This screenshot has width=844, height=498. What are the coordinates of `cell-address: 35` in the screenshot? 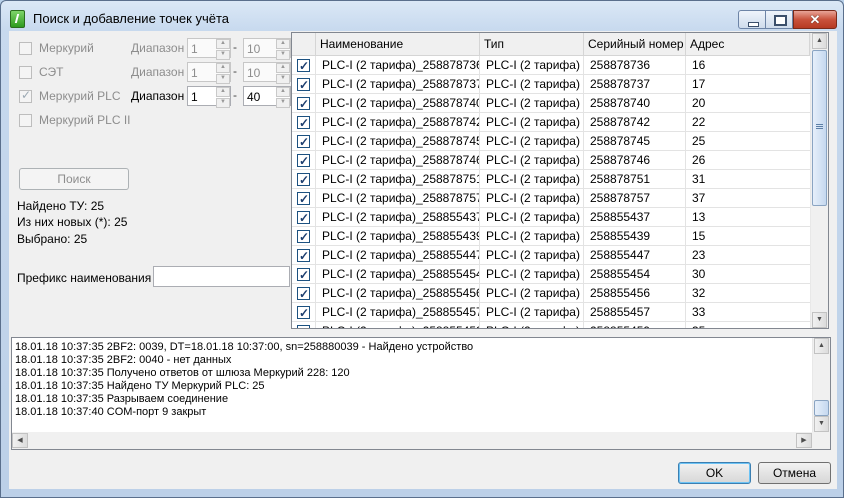 It's located at (748, 325).